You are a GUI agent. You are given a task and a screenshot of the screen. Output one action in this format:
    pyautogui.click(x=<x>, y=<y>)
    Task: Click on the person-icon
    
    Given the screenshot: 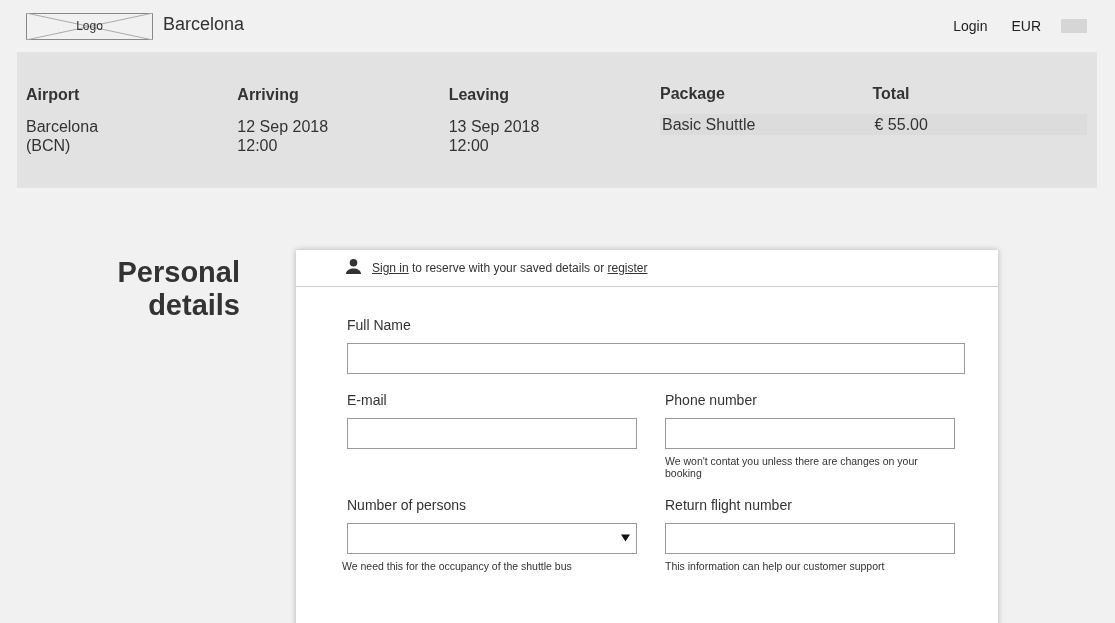 What is the action you would take?
    pyautogui.click(x=353, y=266)
    